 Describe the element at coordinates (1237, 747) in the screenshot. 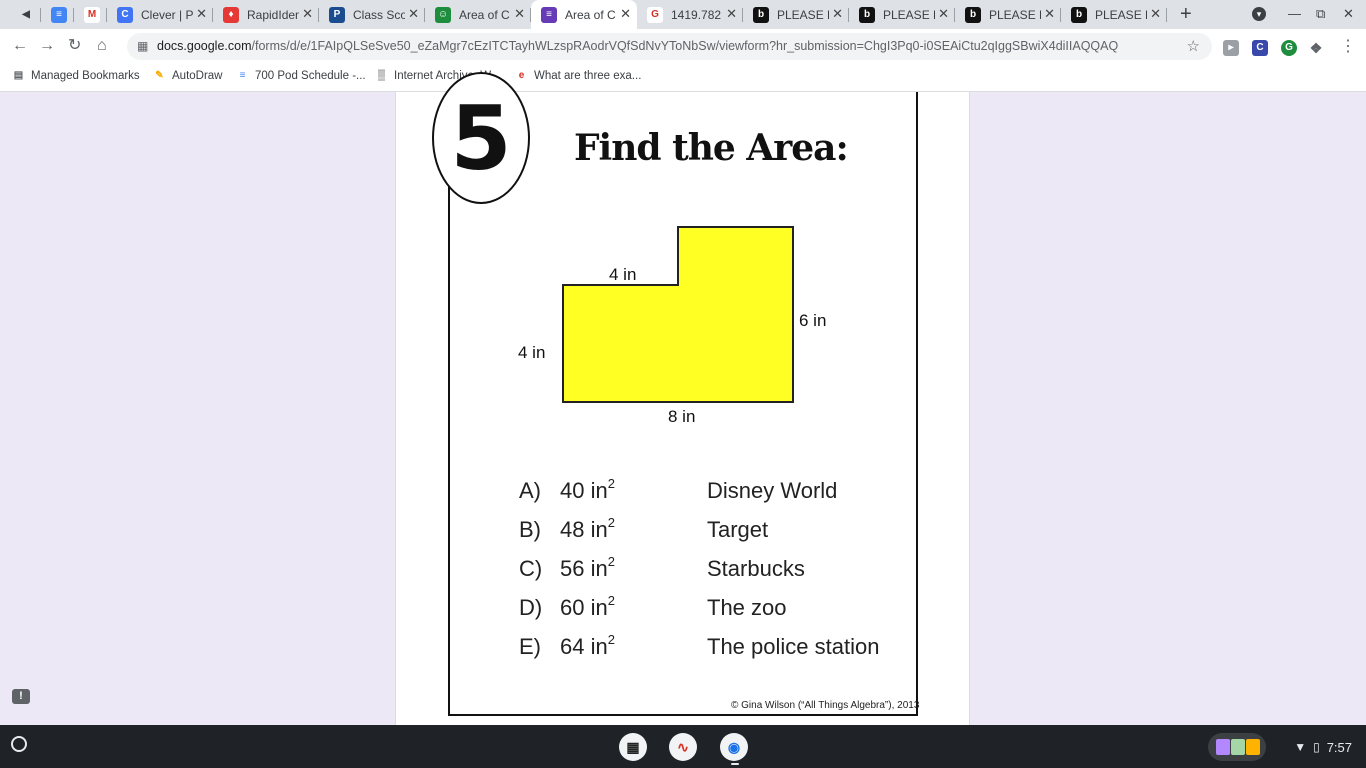

I see `tray-notes-icon` at that location.